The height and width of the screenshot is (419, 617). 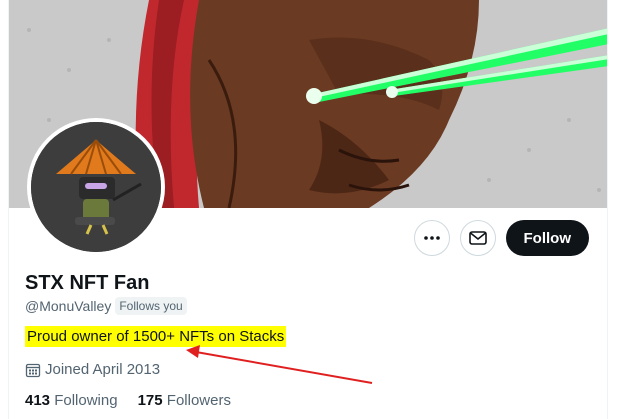 I want to click on message-button, so click(x=477, y=238).